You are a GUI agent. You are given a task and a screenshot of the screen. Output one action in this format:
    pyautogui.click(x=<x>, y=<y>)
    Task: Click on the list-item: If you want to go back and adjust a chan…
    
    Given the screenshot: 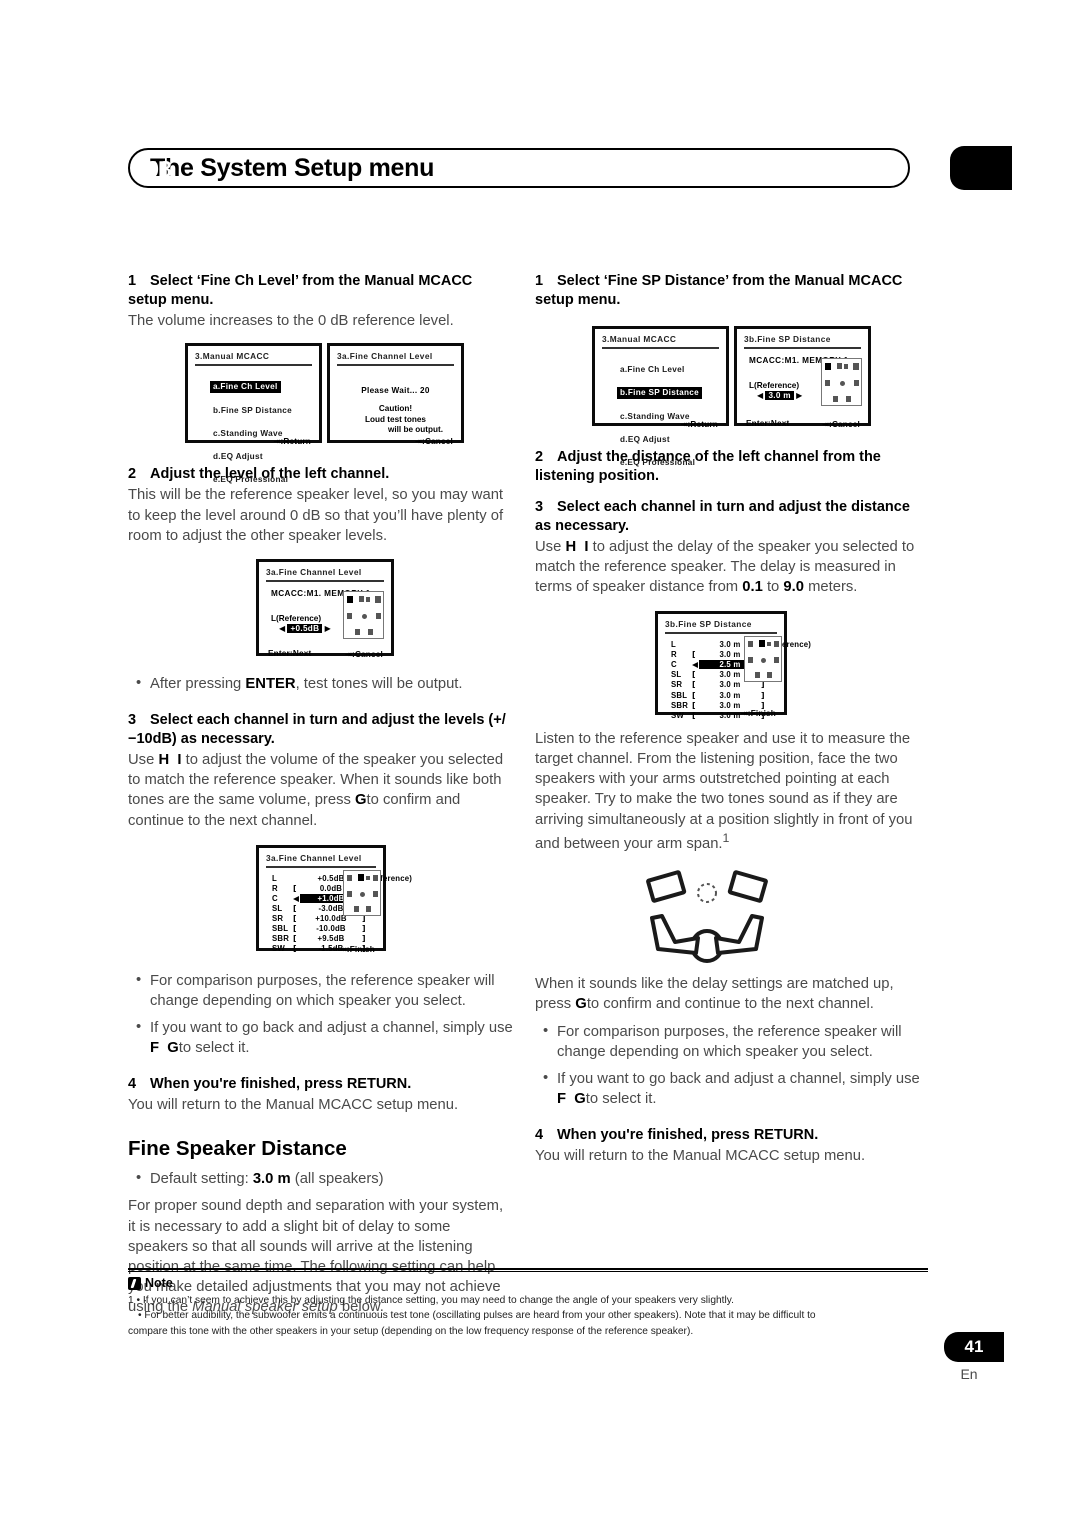 What is the action you would take?
    pyautogui.click(x=320, y=1037)
    